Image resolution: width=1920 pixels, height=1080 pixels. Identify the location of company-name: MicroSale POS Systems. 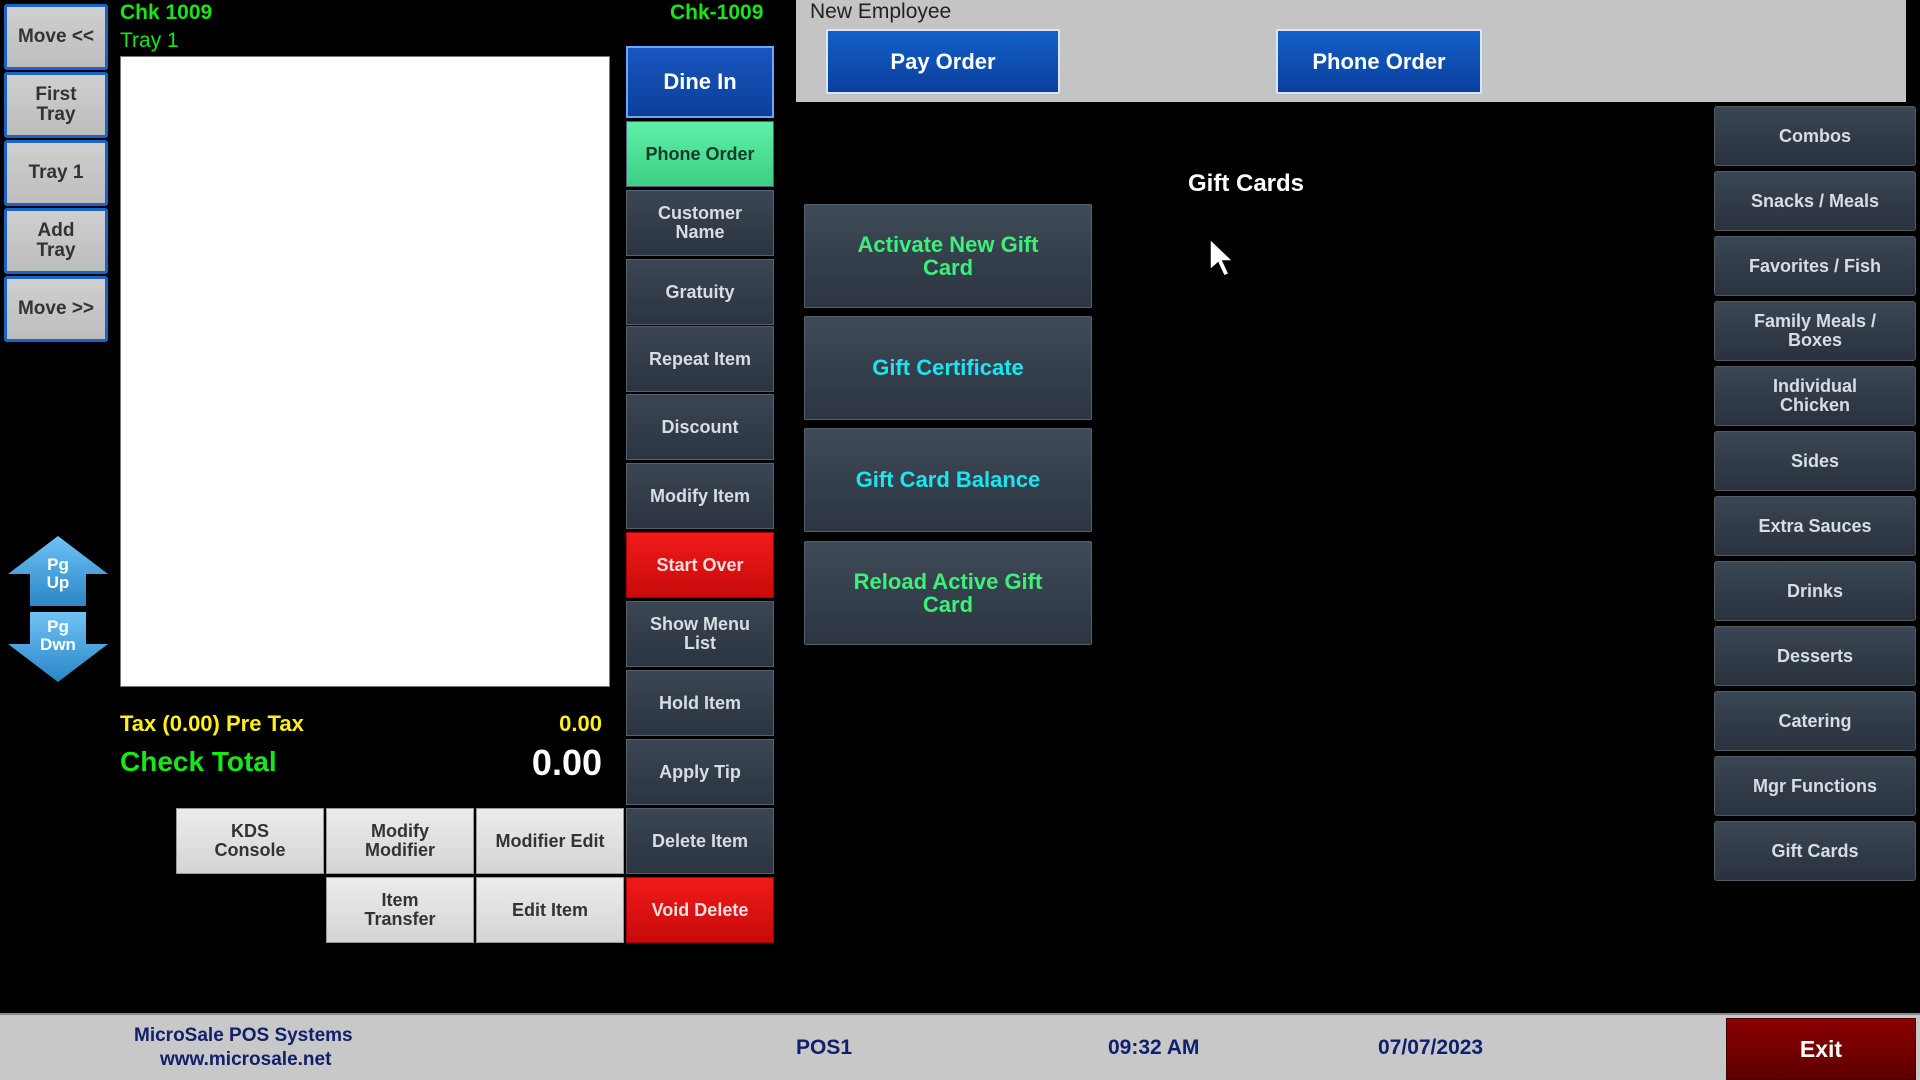
(243, 1035).